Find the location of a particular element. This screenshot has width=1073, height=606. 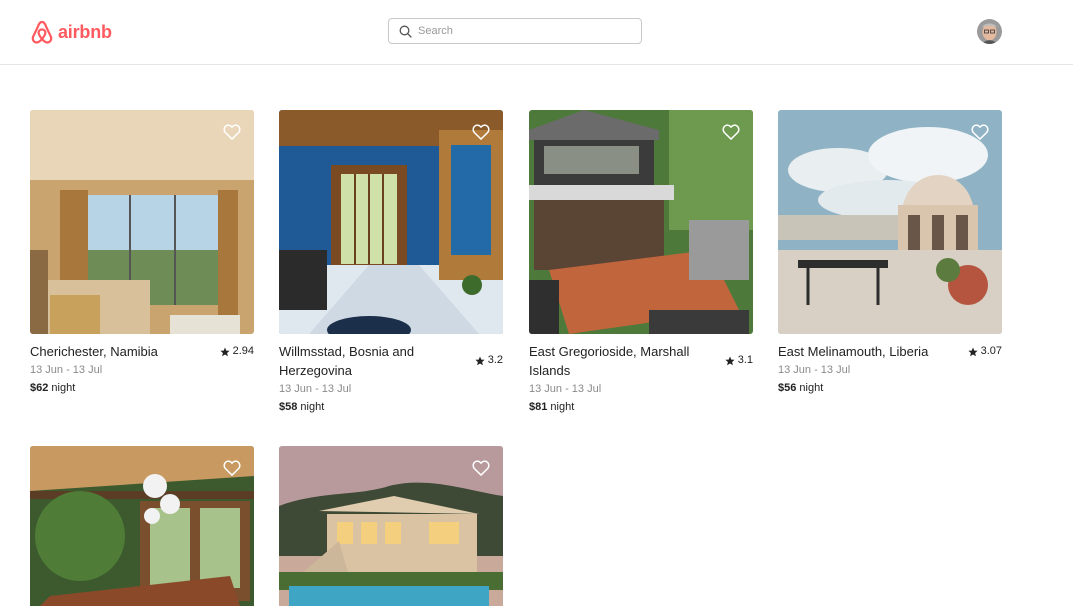

price-amount: $56 is located at coordinates (787, 388).